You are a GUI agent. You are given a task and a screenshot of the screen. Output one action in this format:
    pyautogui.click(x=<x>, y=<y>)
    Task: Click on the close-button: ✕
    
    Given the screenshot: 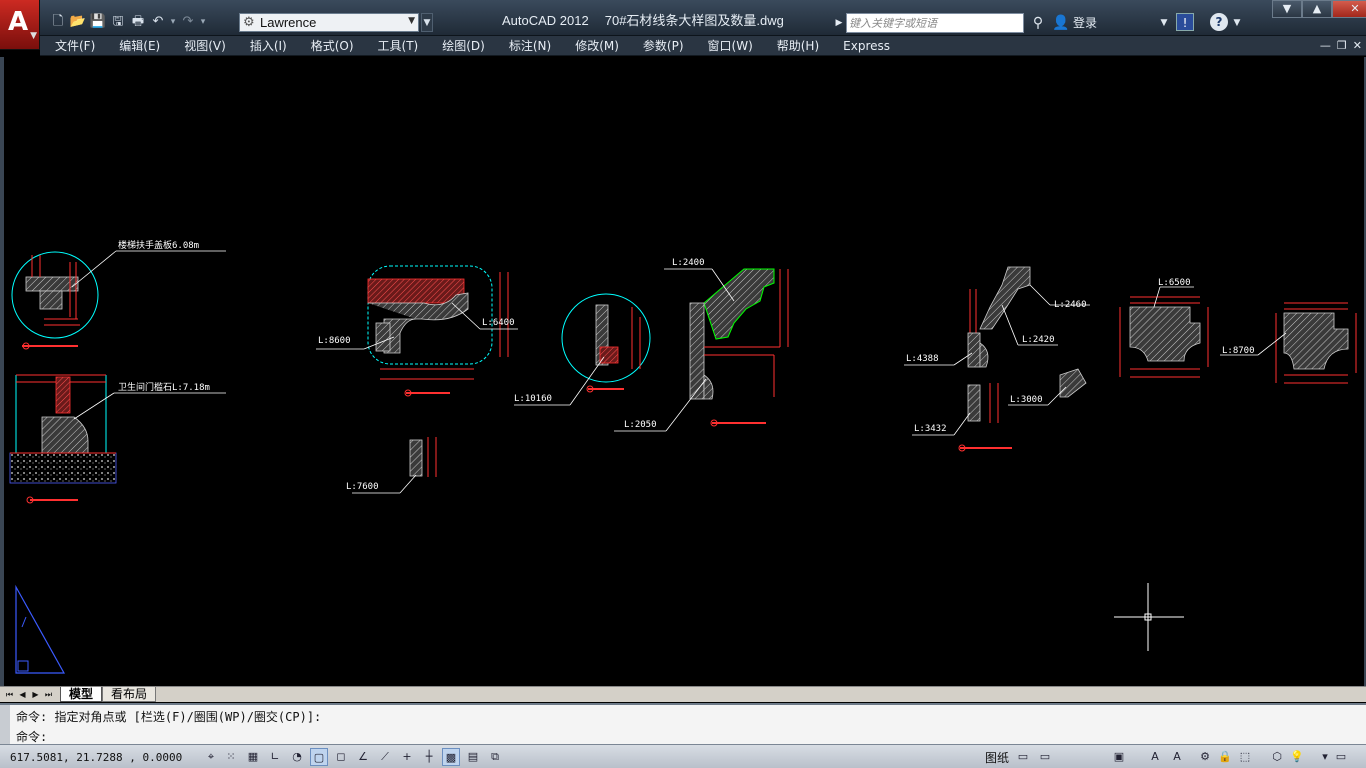 What is the action you would take?
    pyautogui.click(x=1349, y=9)
    